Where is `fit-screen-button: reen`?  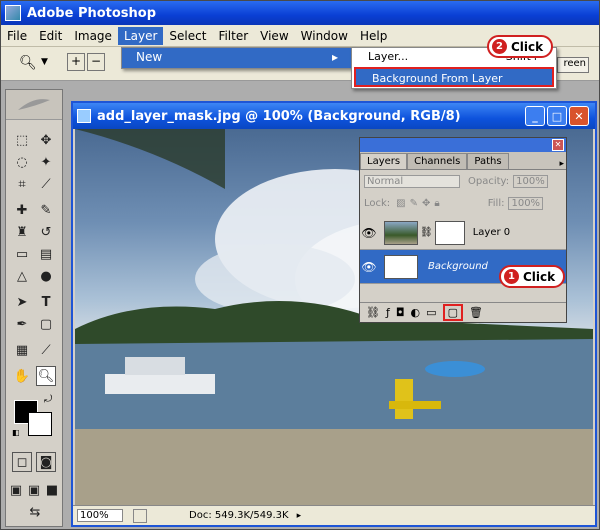 fit-screen-button: reen is located at coordinates (573, 65).